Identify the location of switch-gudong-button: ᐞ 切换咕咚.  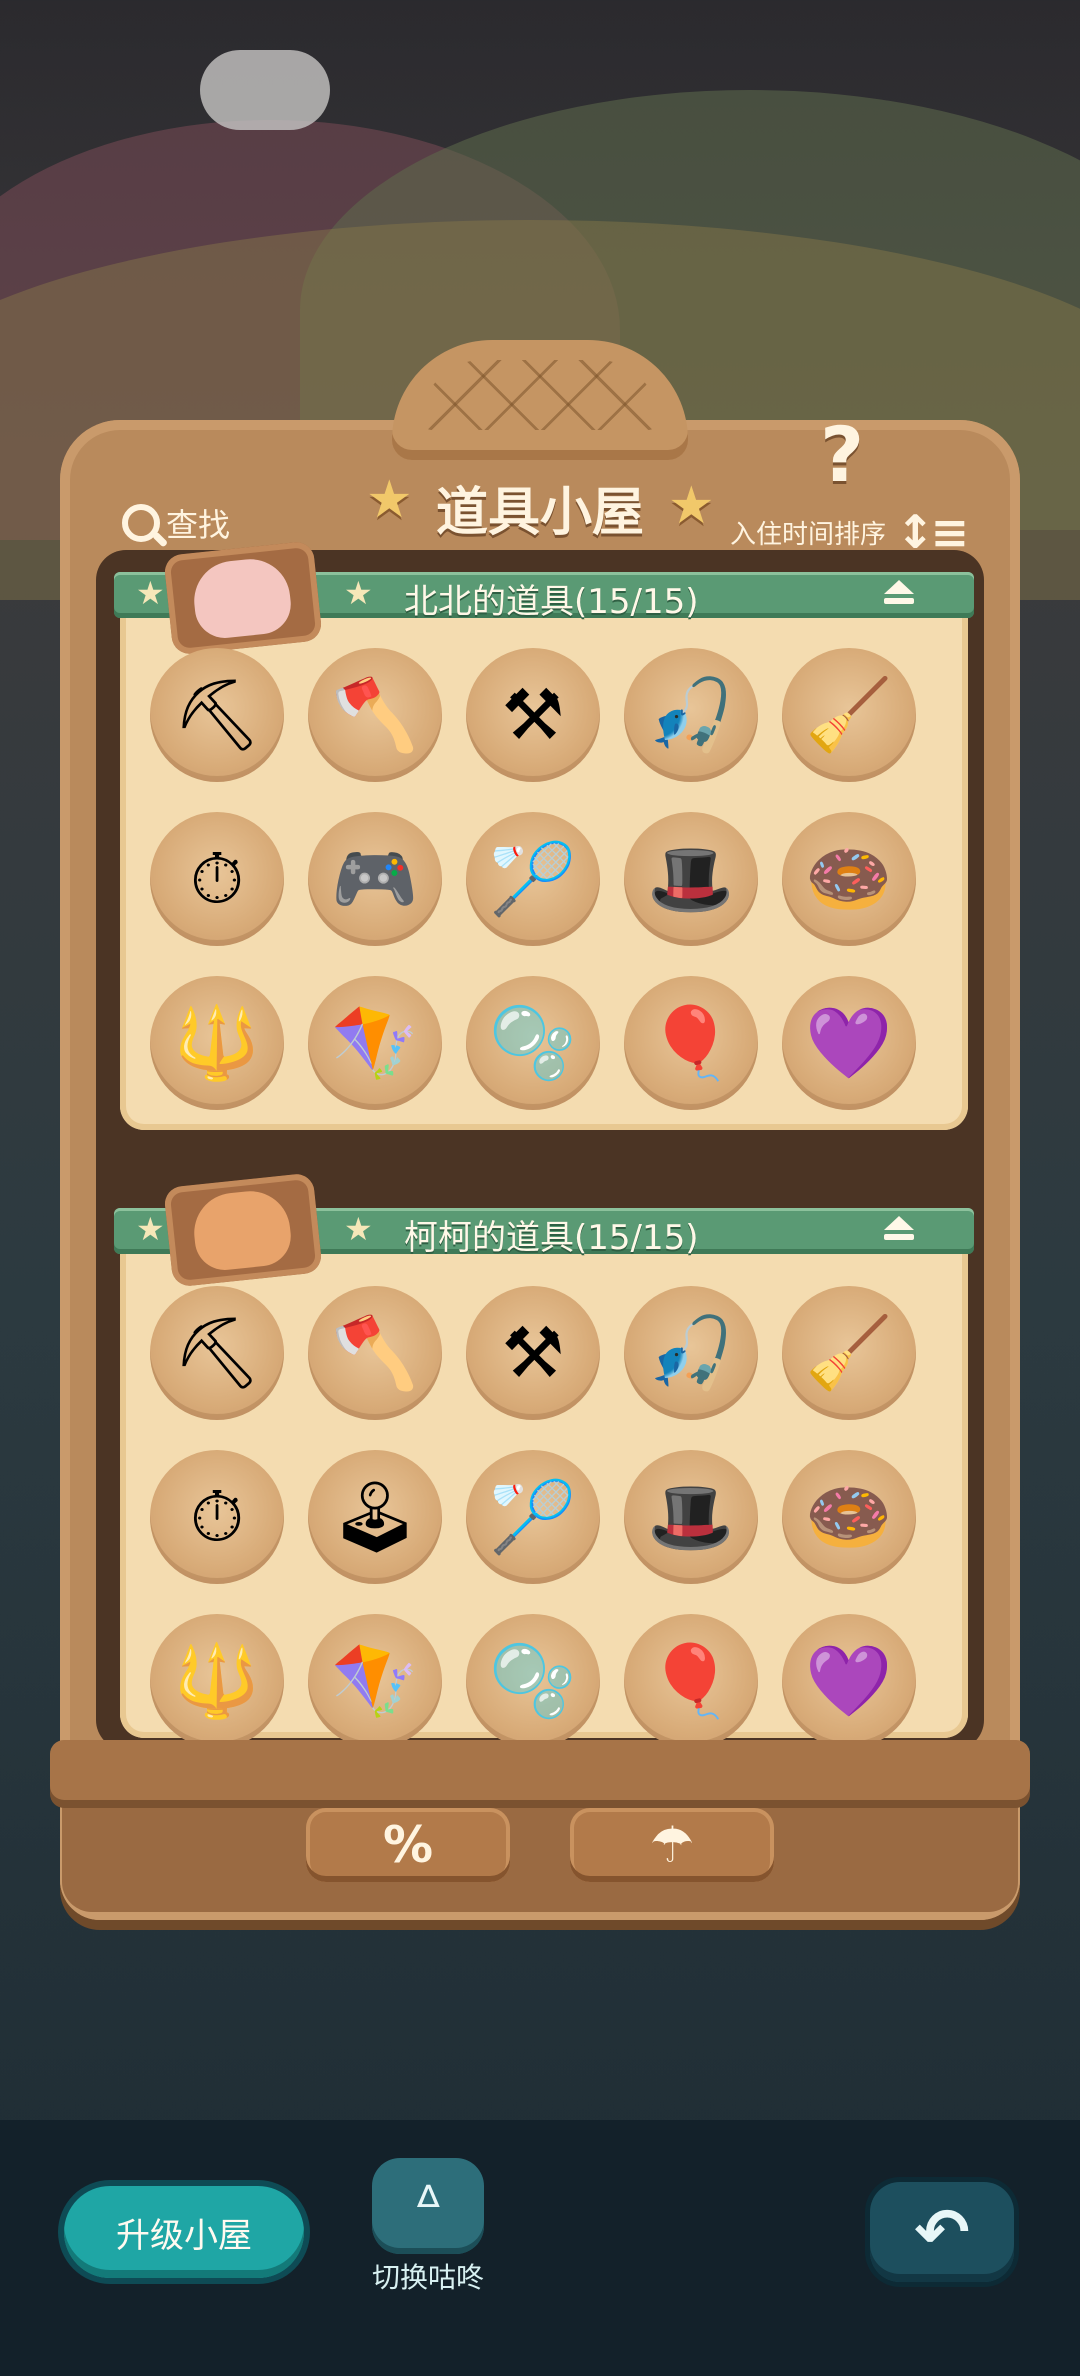
(428, 2233).